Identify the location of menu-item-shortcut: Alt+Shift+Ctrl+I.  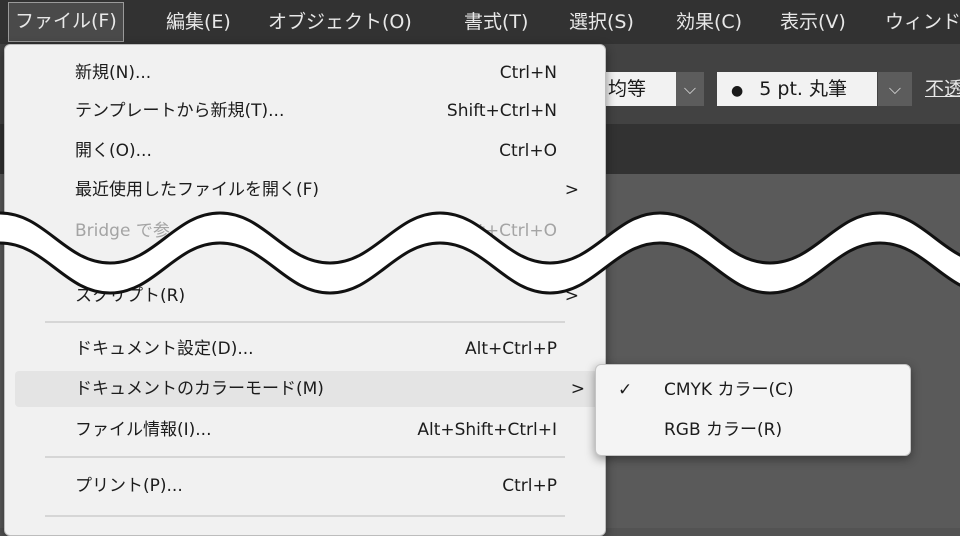
(487, 430).